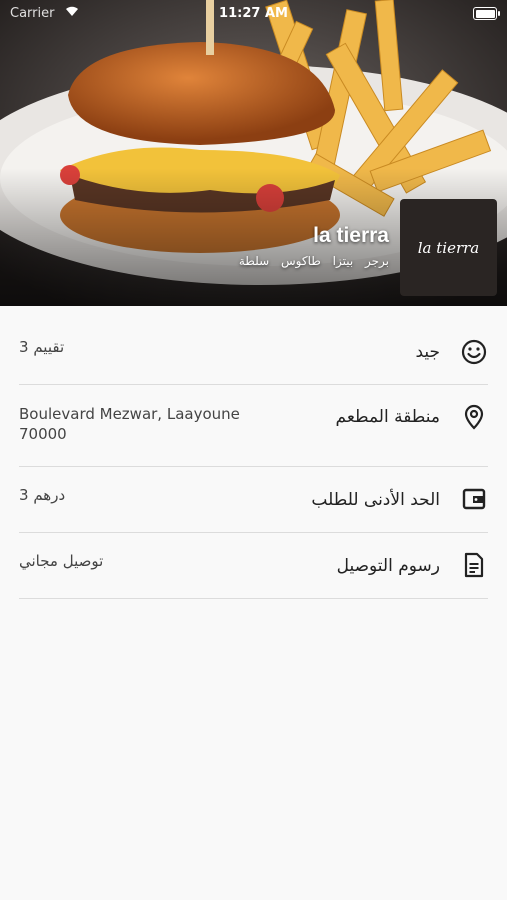 The width and height of the screenshot is (507, 900). I want to click on rating-value: تقييم 3, so click(42, 347).